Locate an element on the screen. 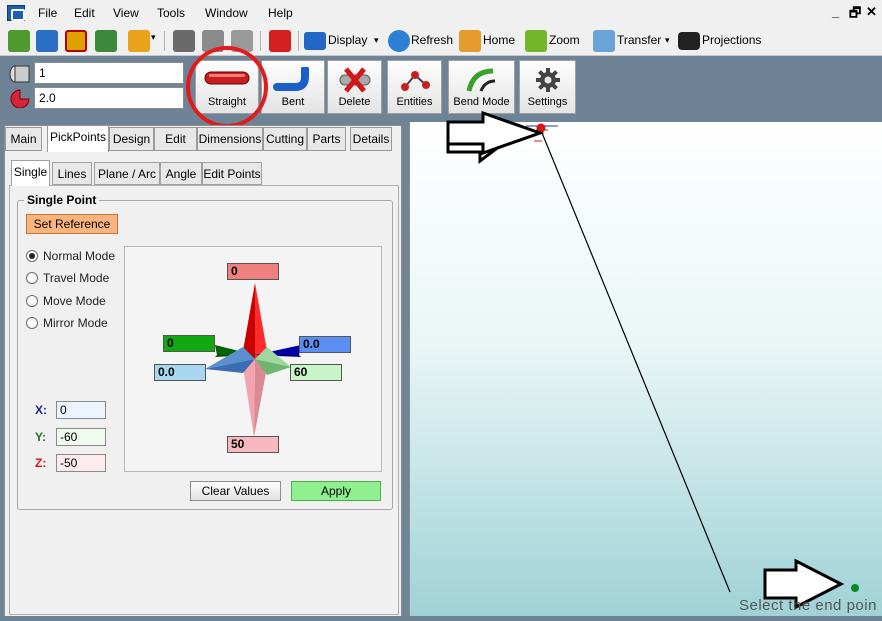 The width and height of the screenshot is (882, 621). menu-help: Help is located at coordinates (280, 13).